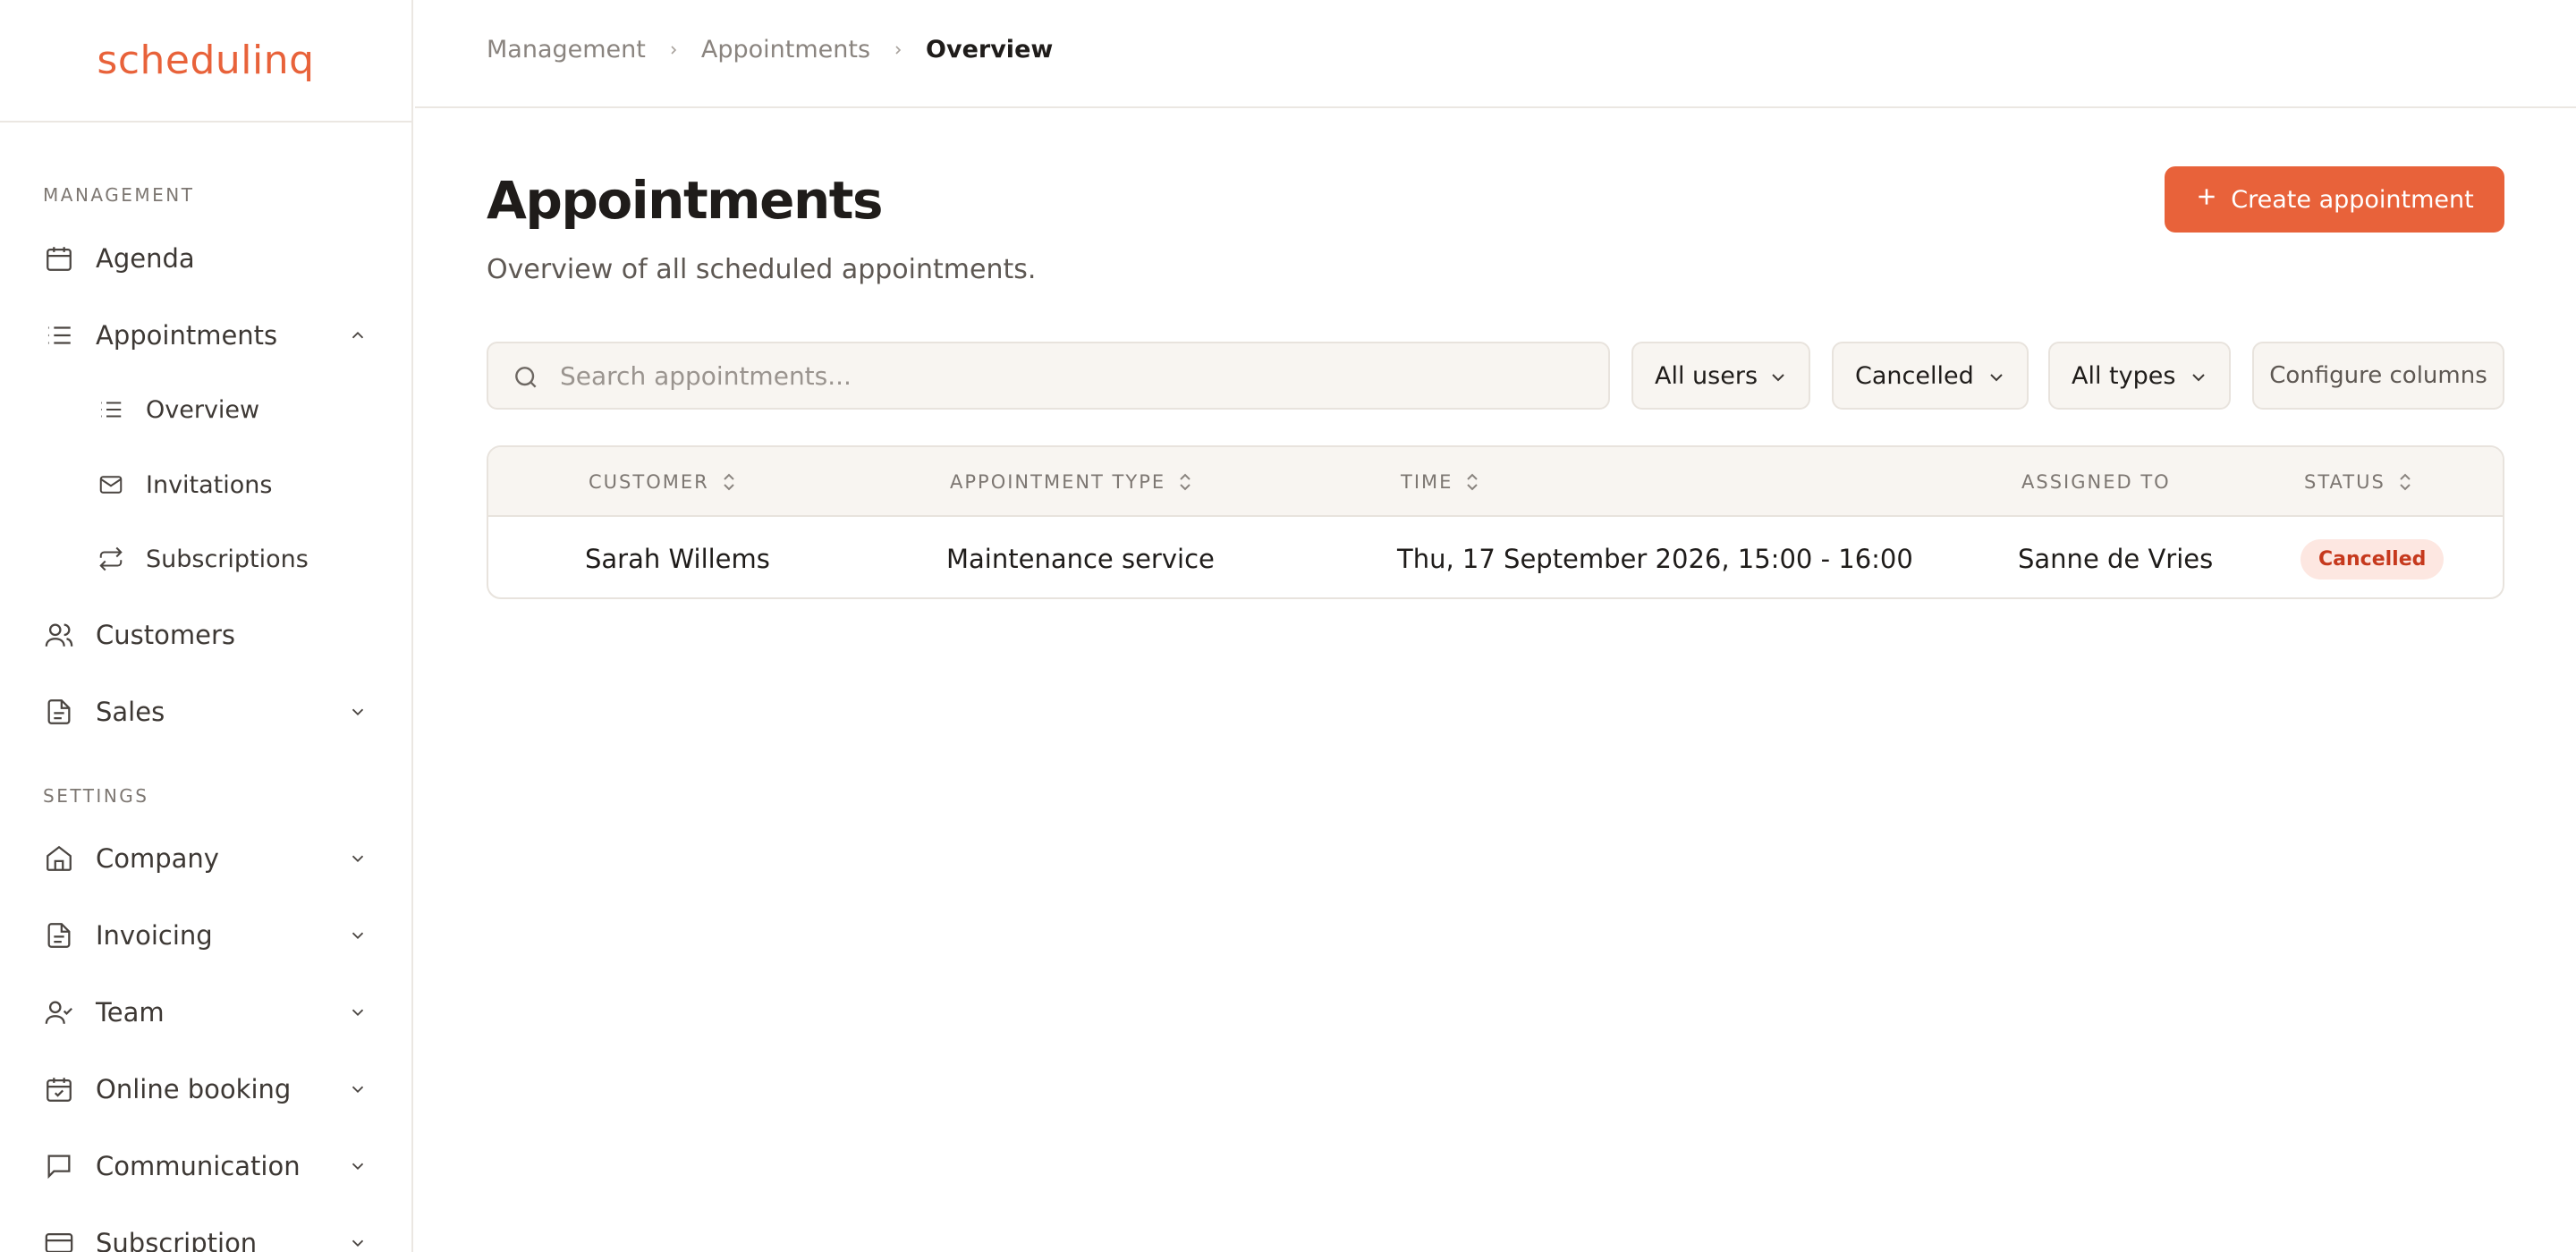 The width and height of the screenshot is (2576, 1252). Describe the element at coordinates (119, 195) in the screenshot. I see `section-label-management: Management` at that location.